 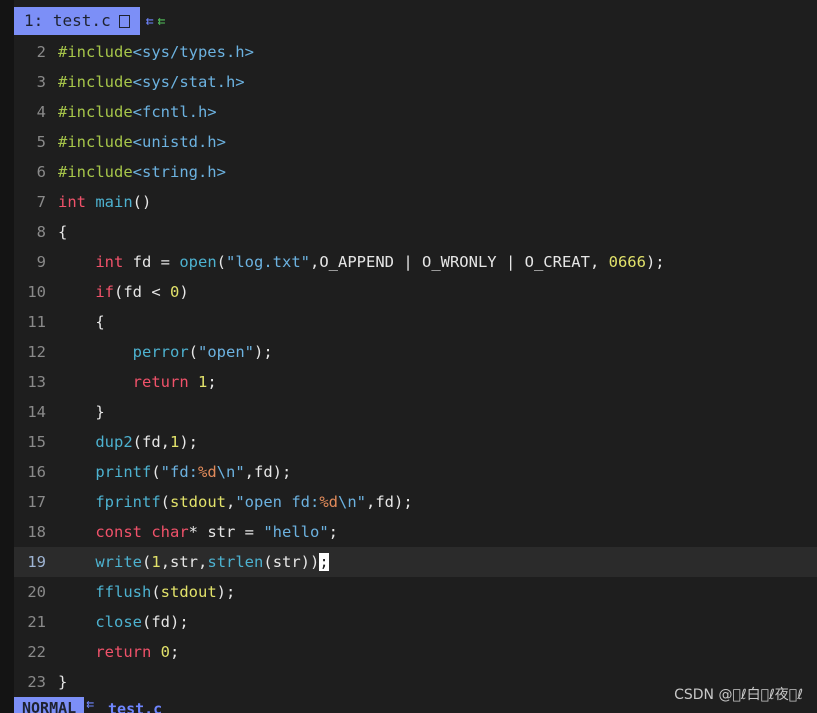 What do you see at coordinates (415, 112) in the screenshot?
I see `code-line: 4 #include<fcntl.h>` at bounding box center [415, 112].